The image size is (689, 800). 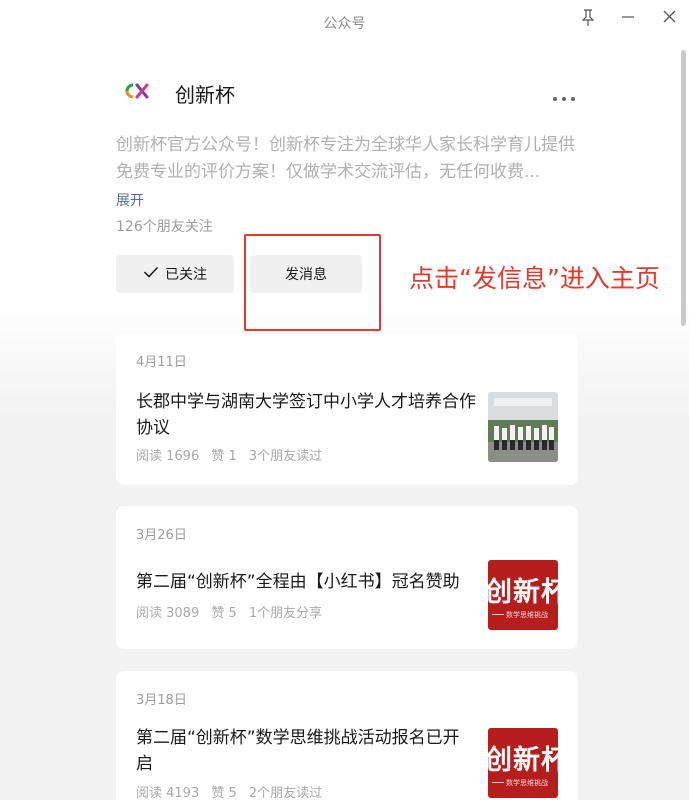 I want to click on read-count: 阅读 3089, so click(x=168, y=613).